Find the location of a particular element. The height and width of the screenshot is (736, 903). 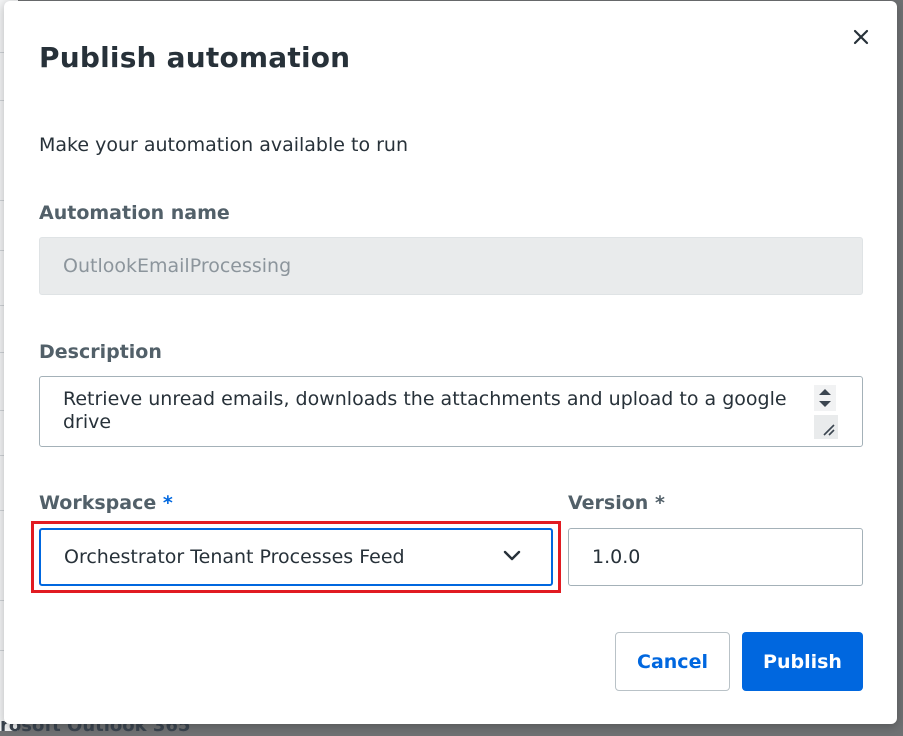

version-label: Version * is located at coordinates (616, 503).